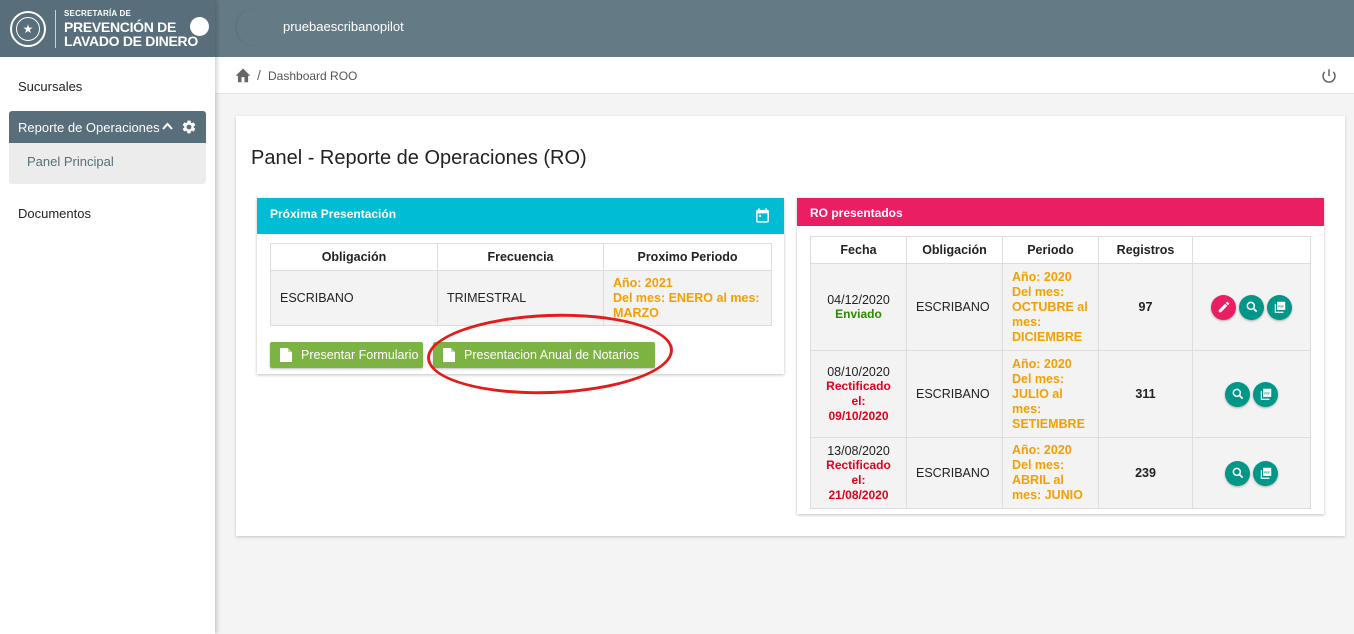 This screenshot has height=634, width=1354. Describe the element at coordinates (131, 40) in the screenshot. I see `brand-line-3: LAVADO DE DINERO` at that location.